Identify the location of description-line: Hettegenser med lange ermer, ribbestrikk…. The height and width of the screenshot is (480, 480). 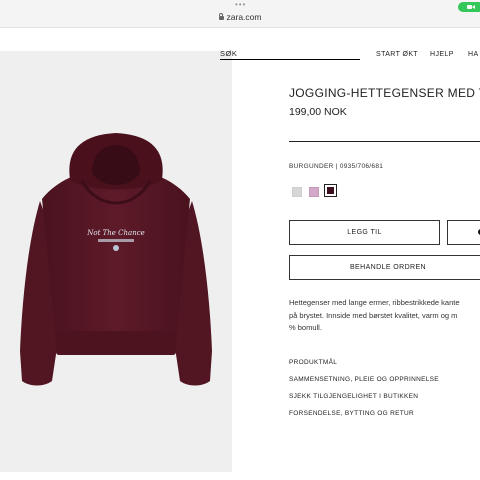
(374, 302).